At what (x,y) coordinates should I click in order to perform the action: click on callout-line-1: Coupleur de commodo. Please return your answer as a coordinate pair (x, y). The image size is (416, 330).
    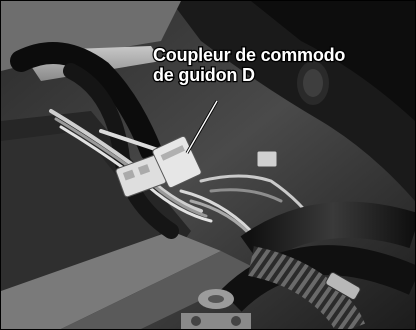
    Looking at the image, I should click on (249, 55).